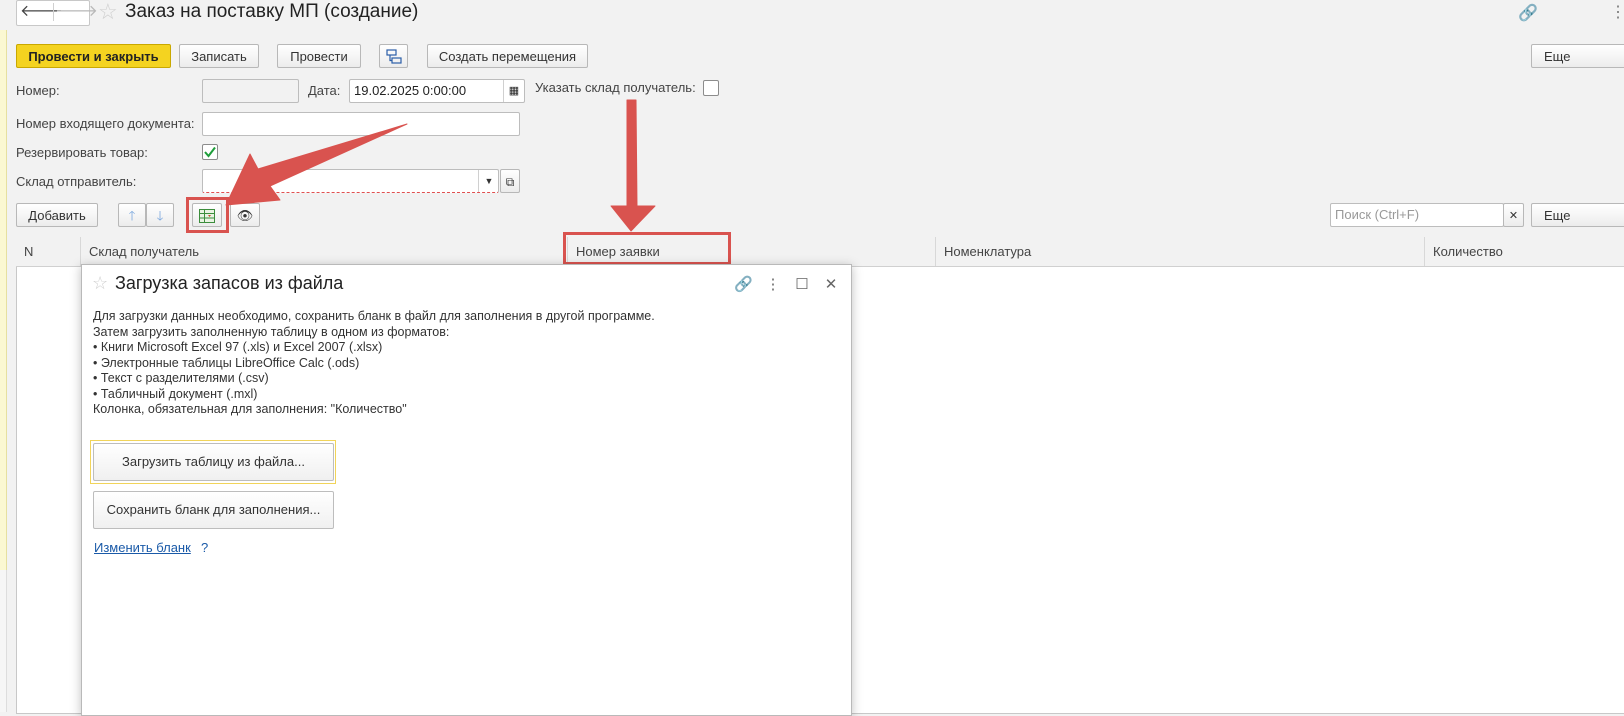 Image resolution: width=1624 pixels, height=716 pixels. I want to click on calendar-icon: ▦, so click(513, 91).